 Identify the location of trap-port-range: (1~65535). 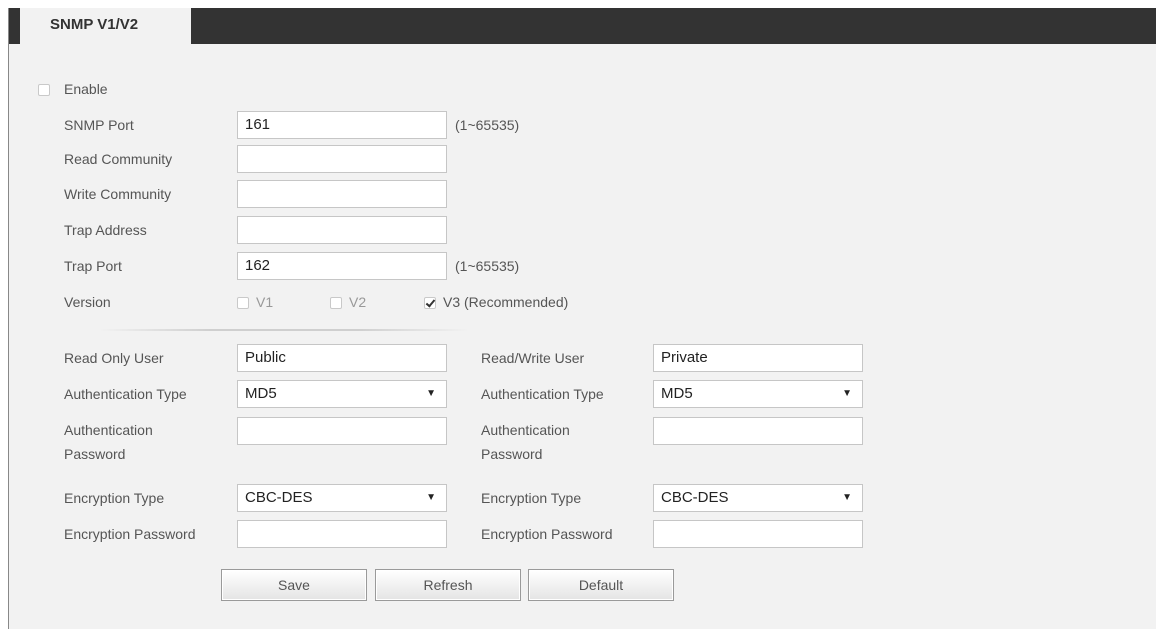
(487, 266).